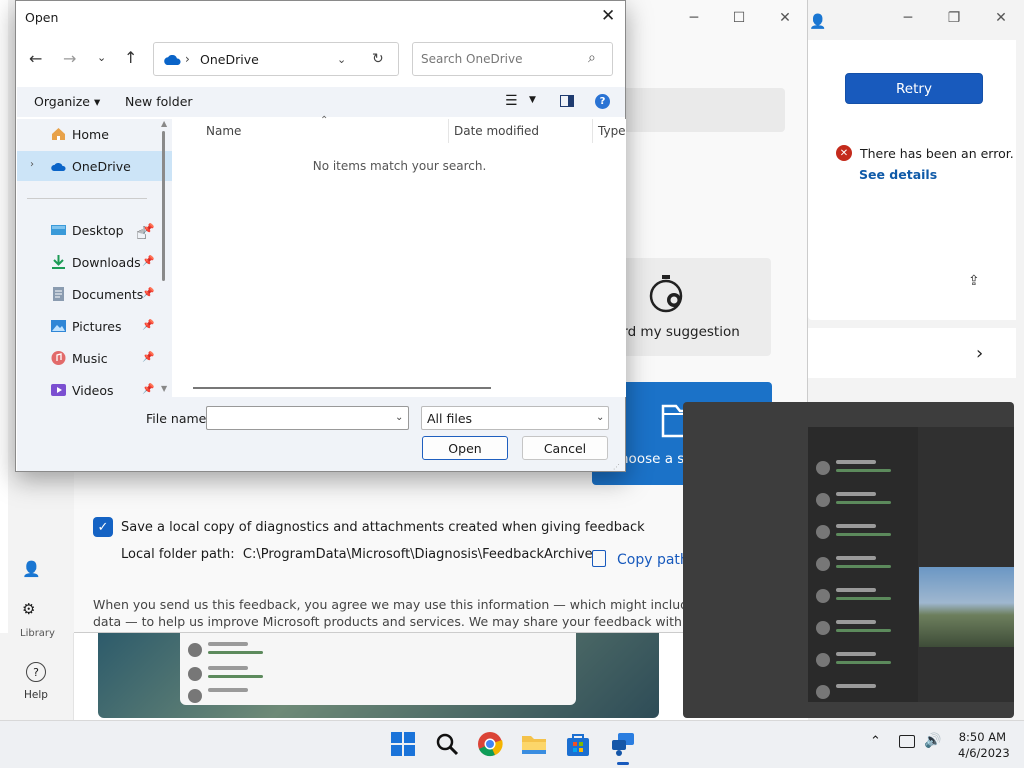  I want to click on account-icon: 👤, so click(818, 22).